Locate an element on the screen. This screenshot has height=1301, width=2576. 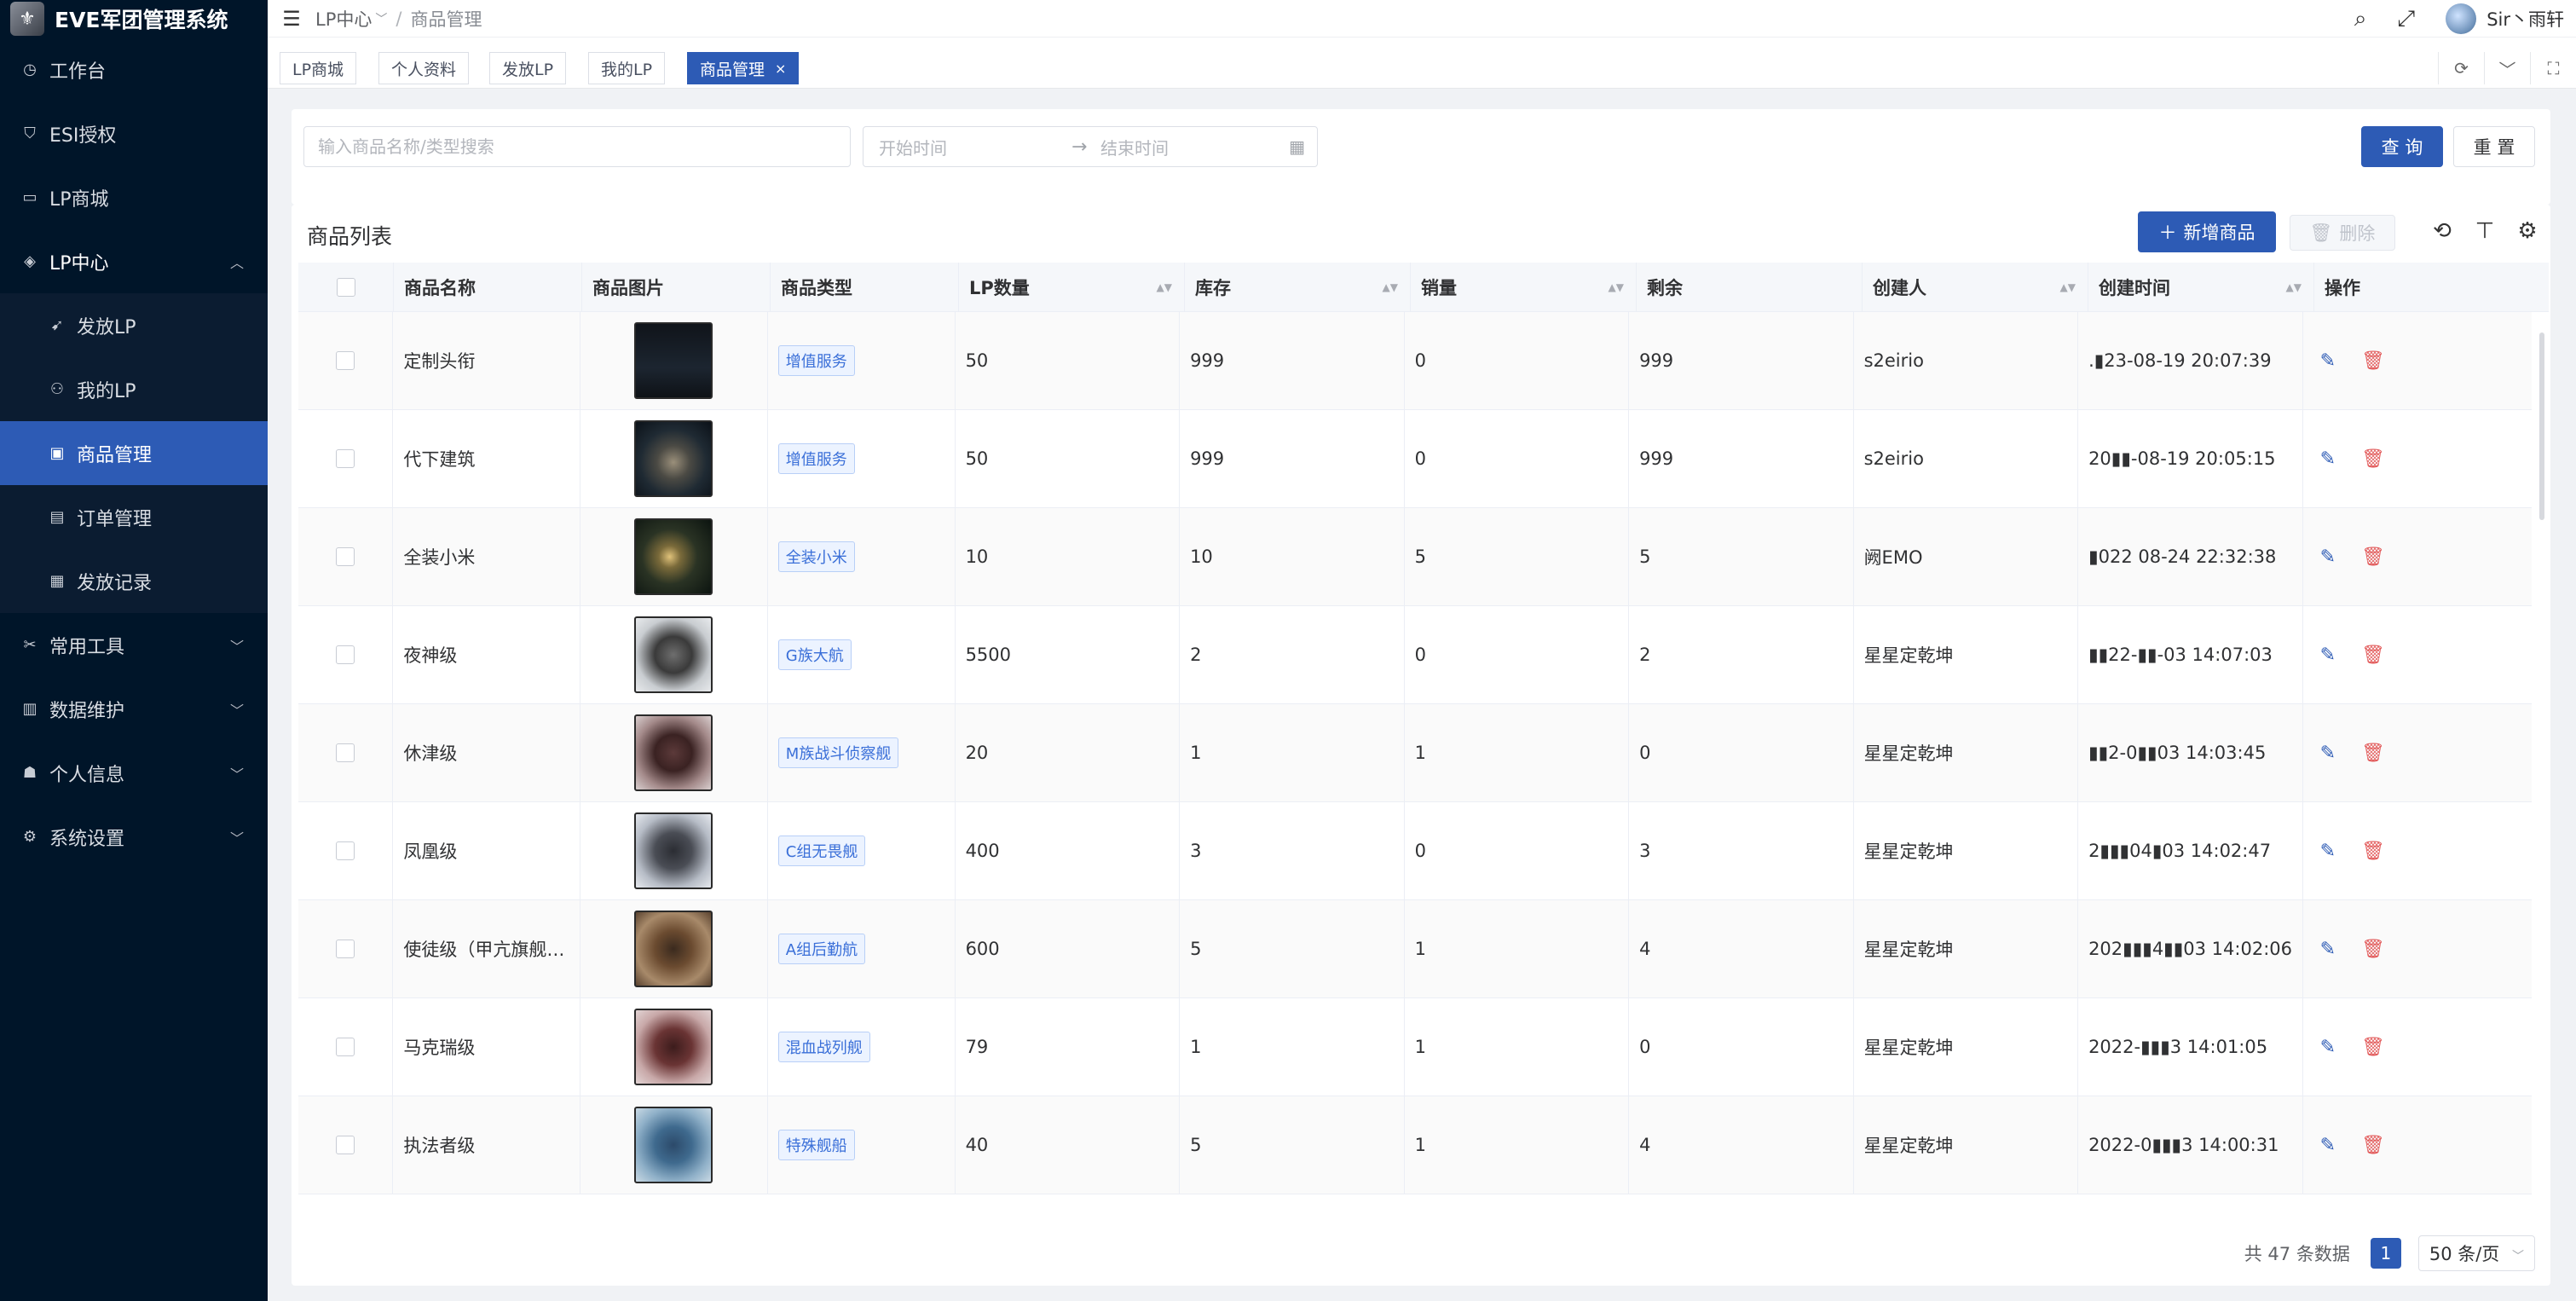
sidebar-item-my-lp: ⚇ 我的LP is located at coordinates (134, 389).